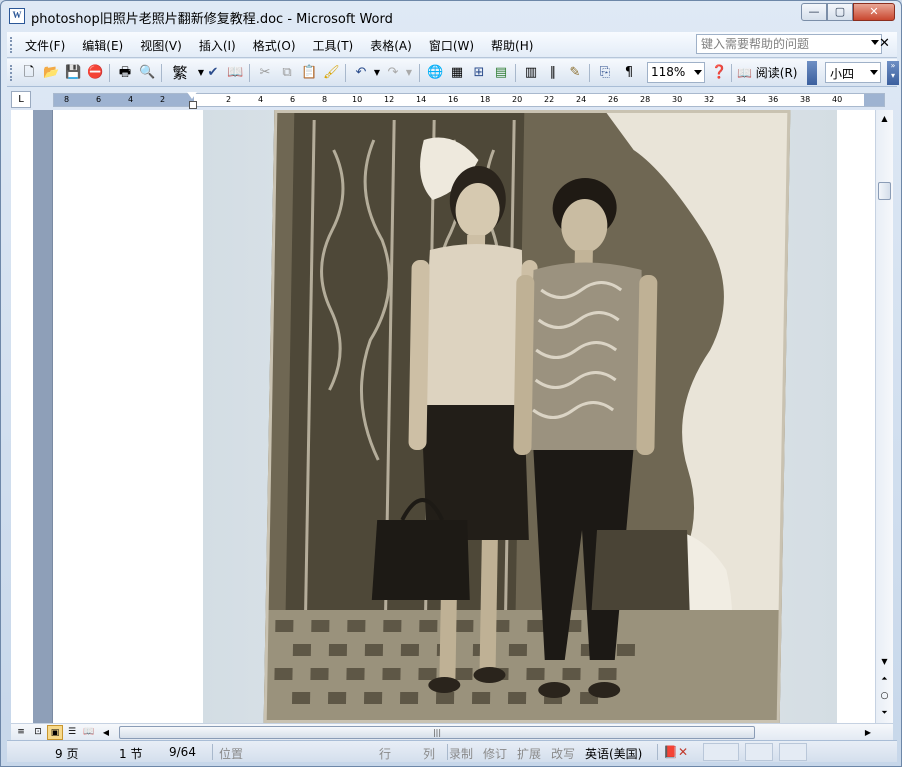 The width and height of the screenshot is (902, 767). What do you see at coordinates (812, 73) in the screenshot?
I see `toolbar-options-icon` at bounding box center [812, 73].